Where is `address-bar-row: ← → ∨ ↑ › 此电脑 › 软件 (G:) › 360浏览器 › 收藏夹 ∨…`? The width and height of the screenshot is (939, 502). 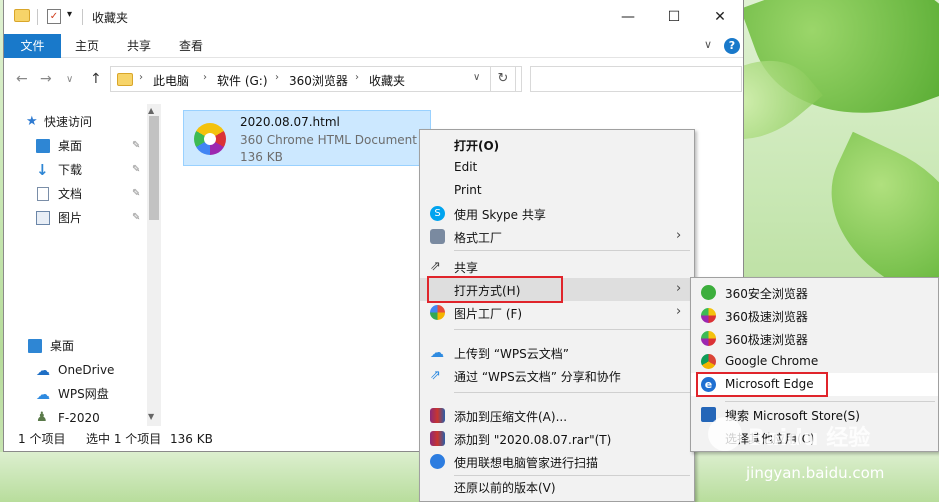
address-bar-row: ← → ∨ ↑ › 此电脑 › 软件 (G:) › 360浏览器 › 收藏夹 ∨… is located at coordinates (373, 80).